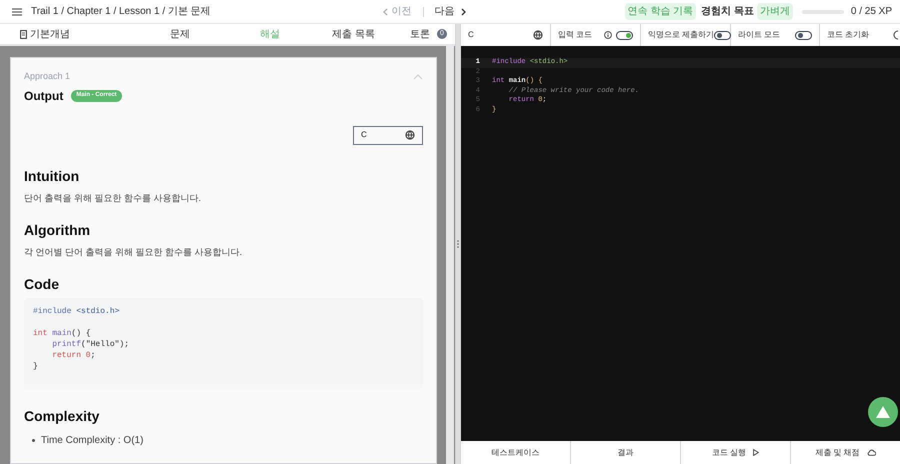 Image resolution: width=900 pixels, height=464 pixels. What do you see at coordinates (371, 34) in the screenshot?
I see `tab: 제출 목록` at bounding box center [371, 34].